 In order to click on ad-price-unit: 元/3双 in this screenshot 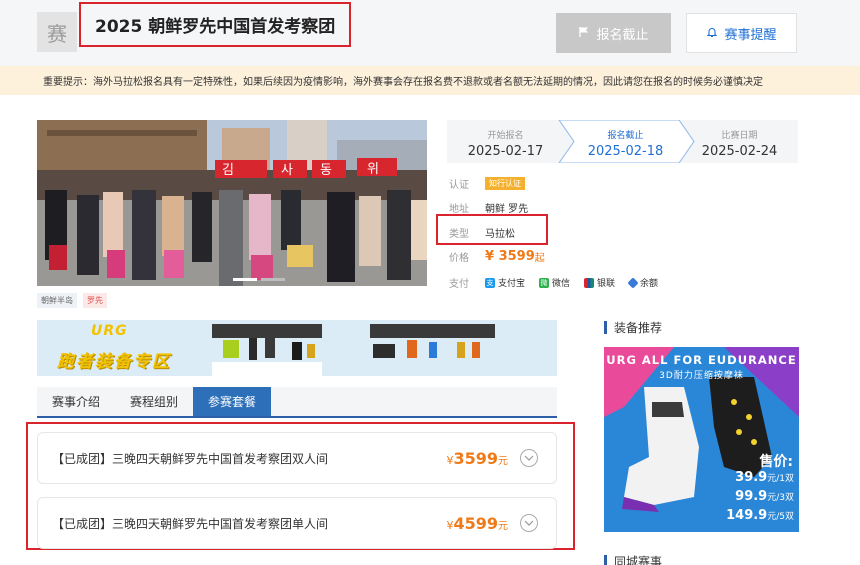, I will do `click(780, 498)`.